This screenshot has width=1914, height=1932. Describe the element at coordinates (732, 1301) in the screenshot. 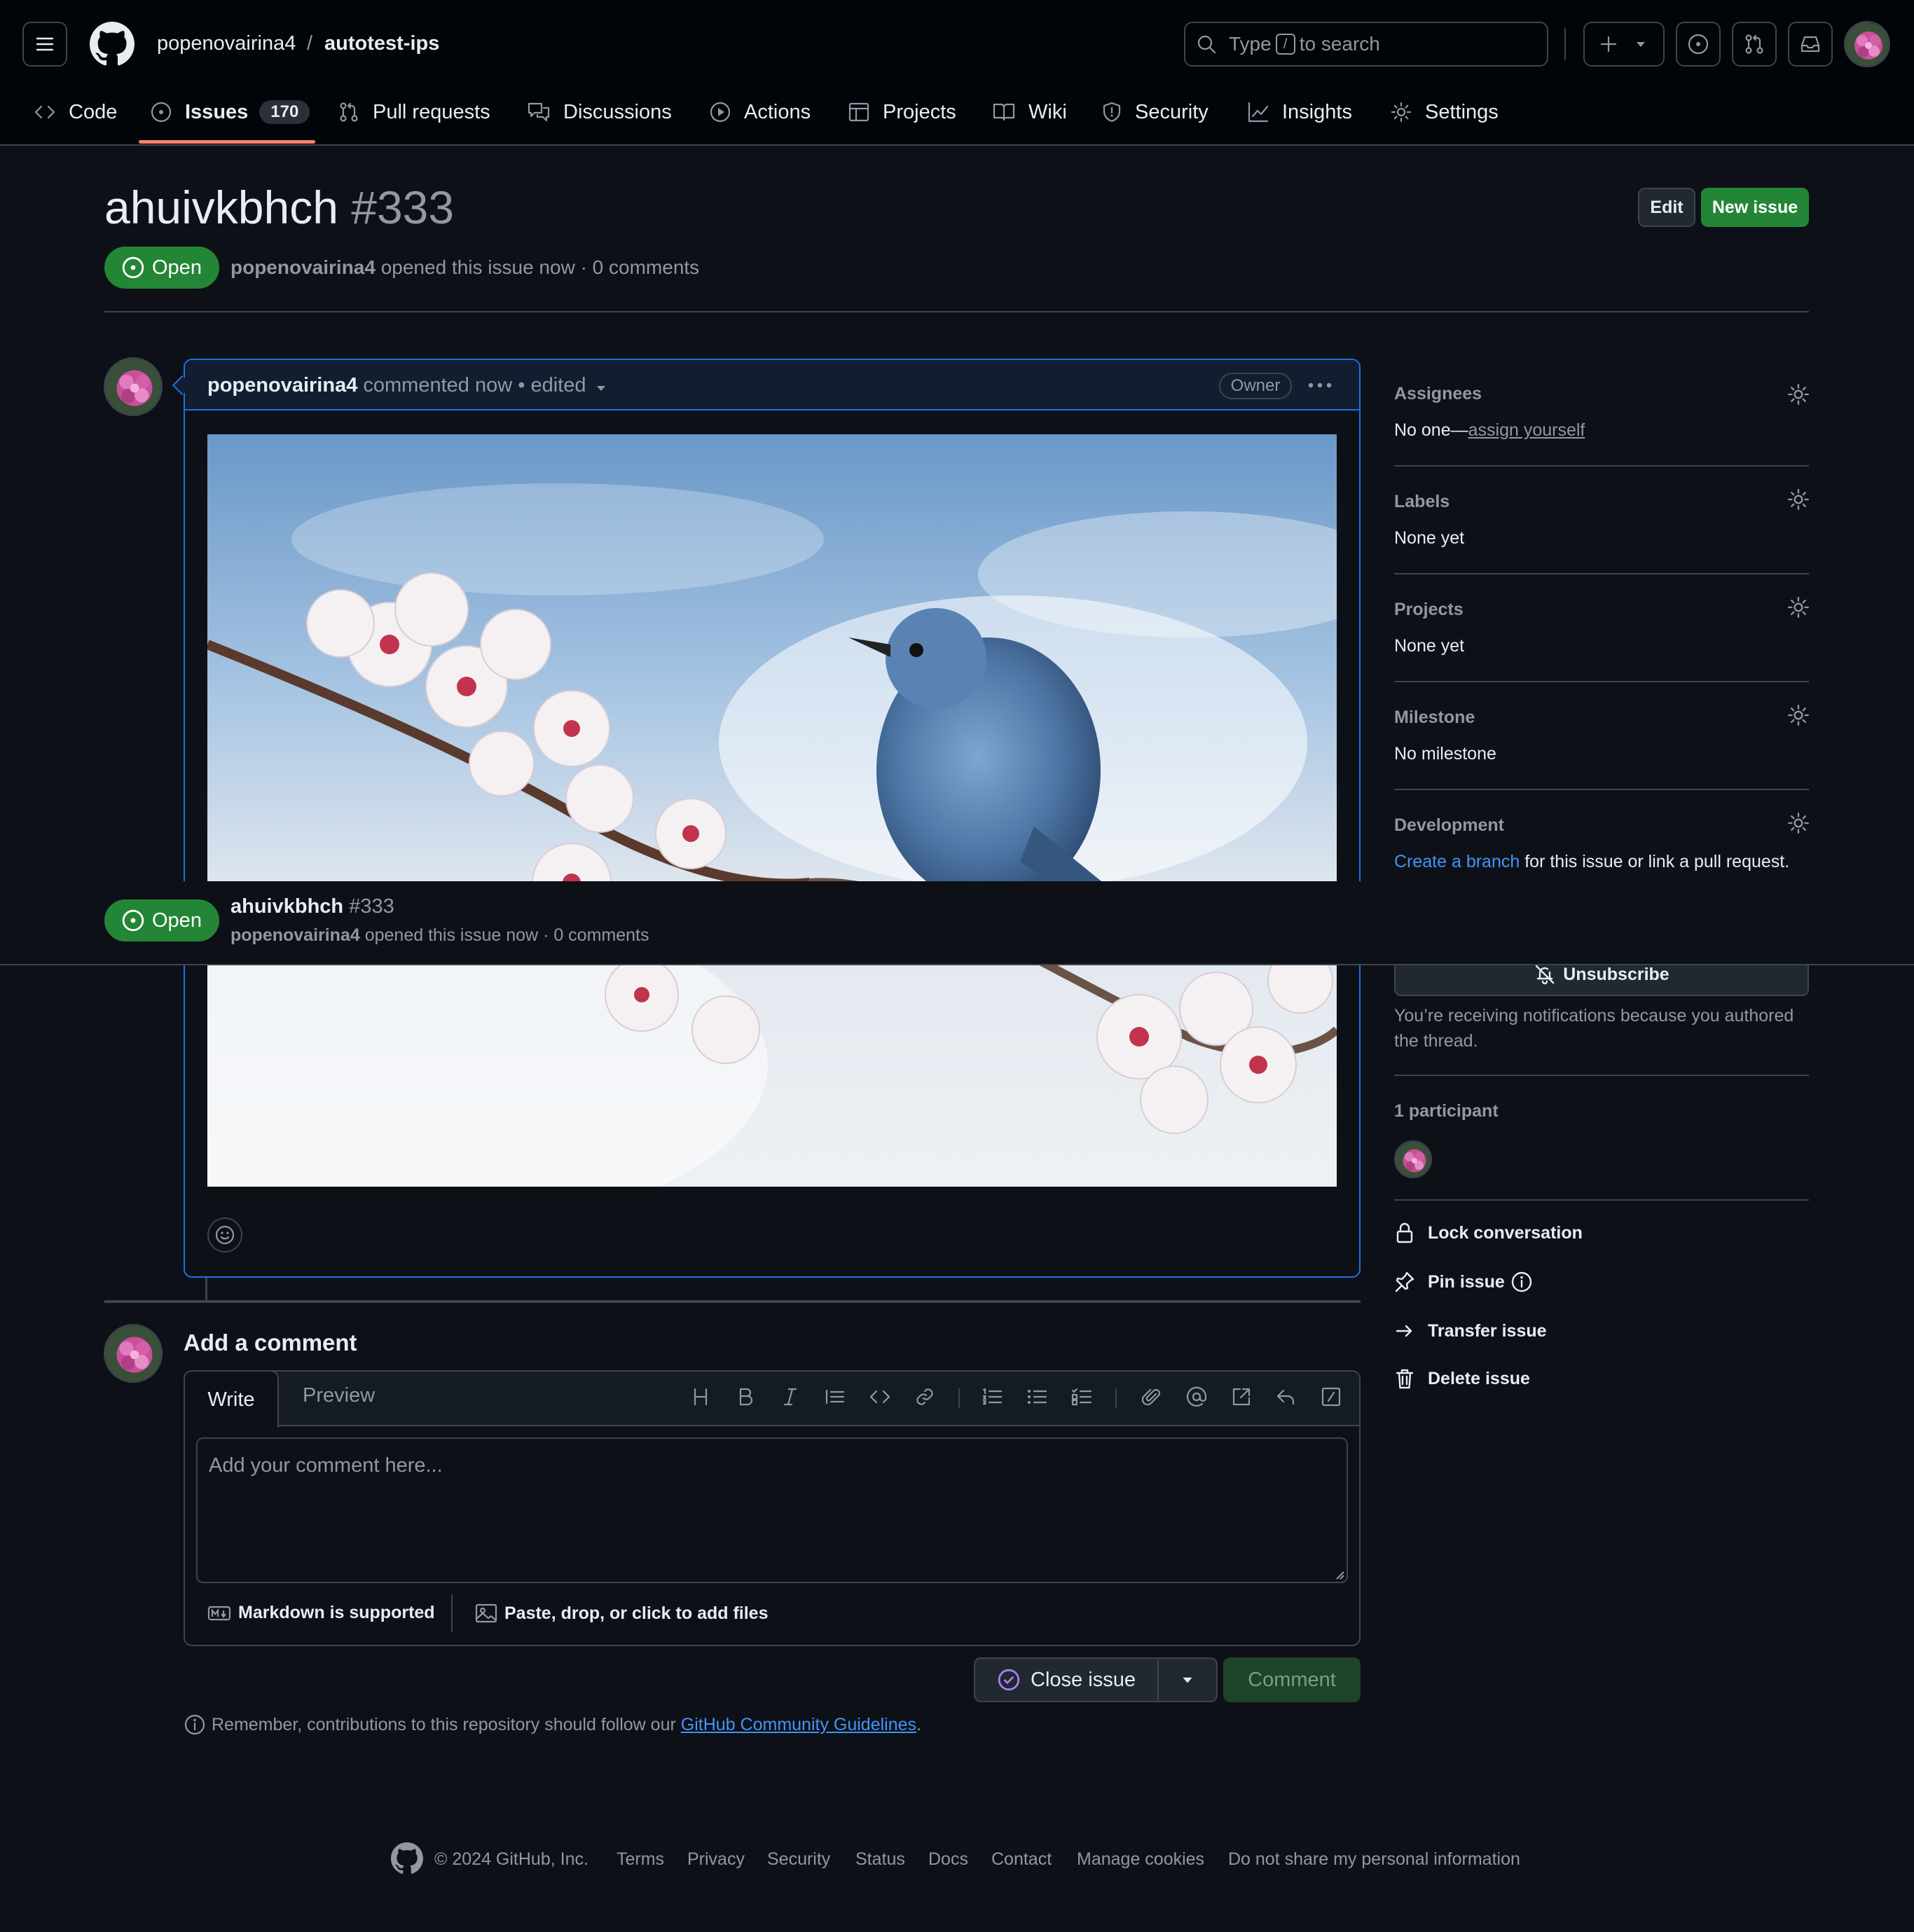

I see `timeline-divider` at that location.